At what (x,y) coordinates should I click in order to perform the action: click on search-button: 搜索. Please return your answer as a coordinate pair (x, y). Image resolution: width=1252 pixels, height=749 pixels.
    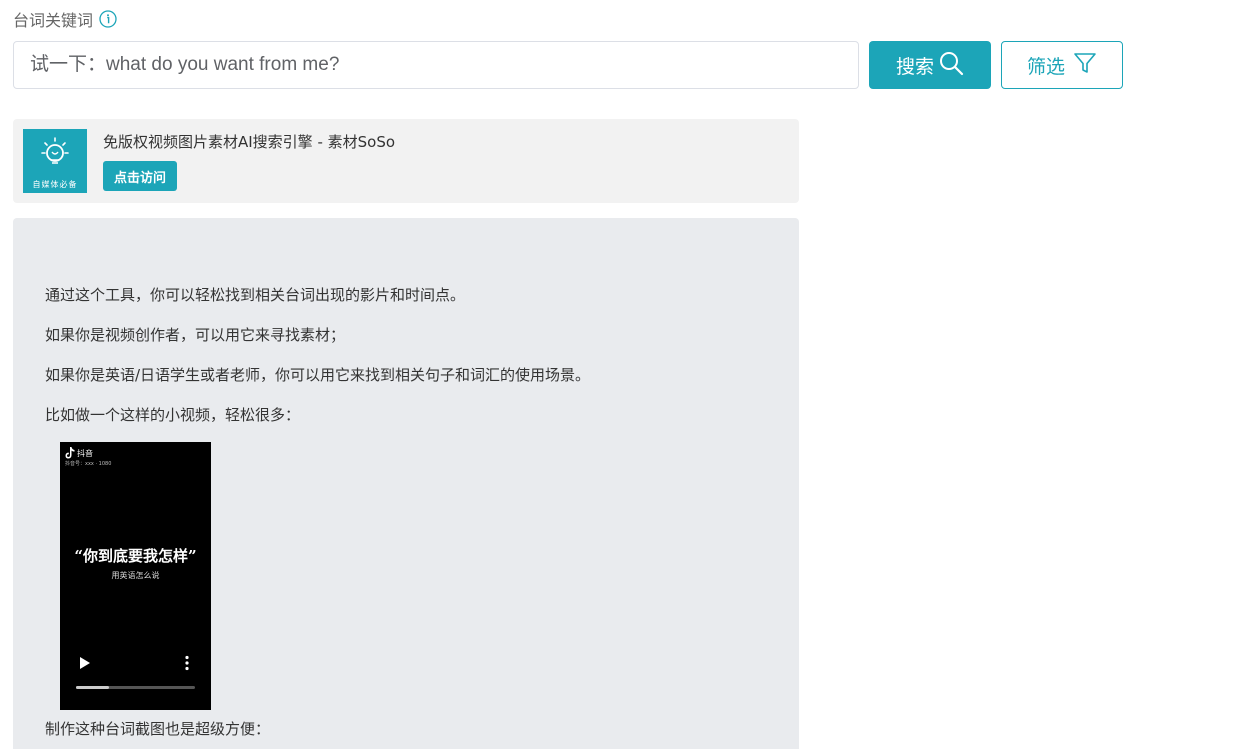
    Looking at the image, I should click on (930, 65).